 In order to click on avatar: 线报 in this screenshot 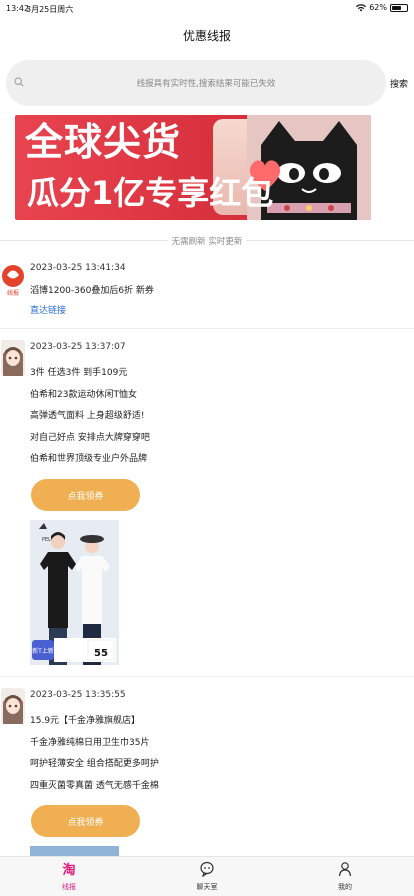, I will do `click(13, 280)`.